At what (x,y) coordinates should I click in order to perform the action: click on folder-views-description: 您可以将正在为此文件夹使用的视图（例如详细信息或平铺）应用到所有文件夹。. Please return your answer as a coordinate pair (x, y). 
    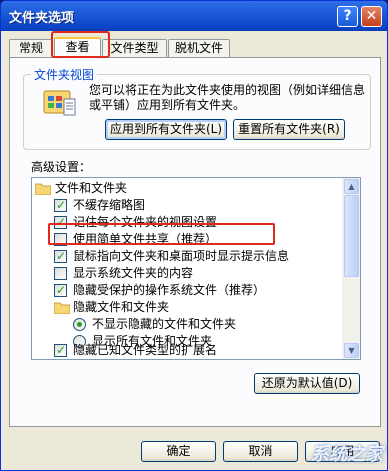
    Looking at the image, I should click on (227, 97).